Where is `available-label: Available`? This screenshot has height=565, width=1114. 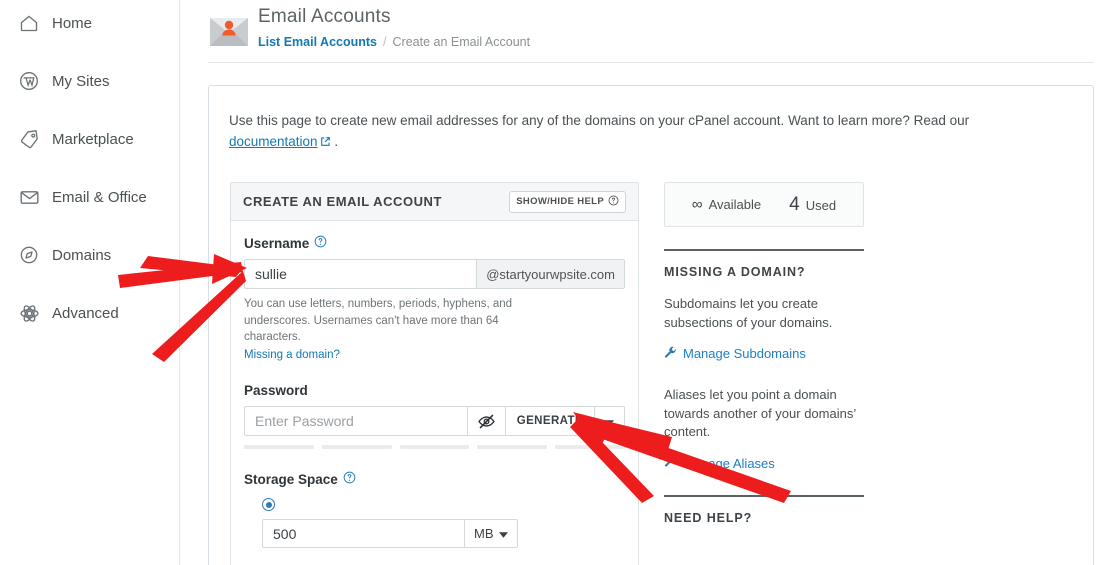
available-label: Available is located at coordinates (735, 204).